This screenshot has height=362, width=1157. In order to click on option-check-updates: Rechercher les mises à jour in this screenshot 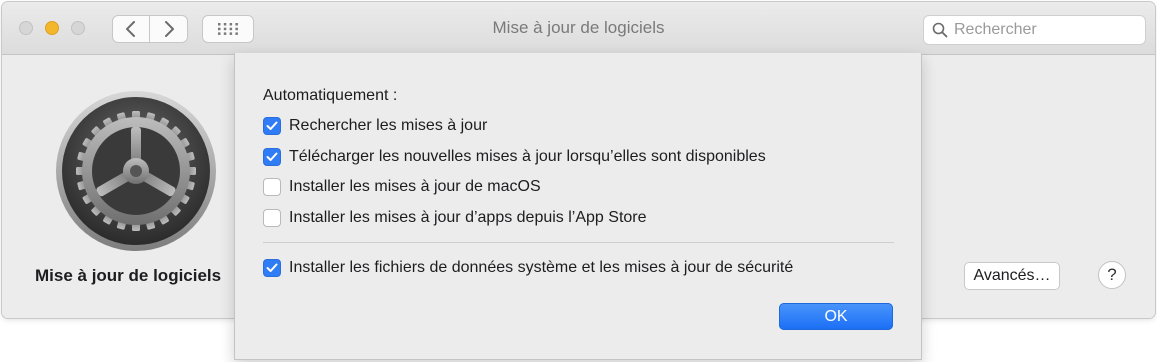, I will do `click(375, 126)`.